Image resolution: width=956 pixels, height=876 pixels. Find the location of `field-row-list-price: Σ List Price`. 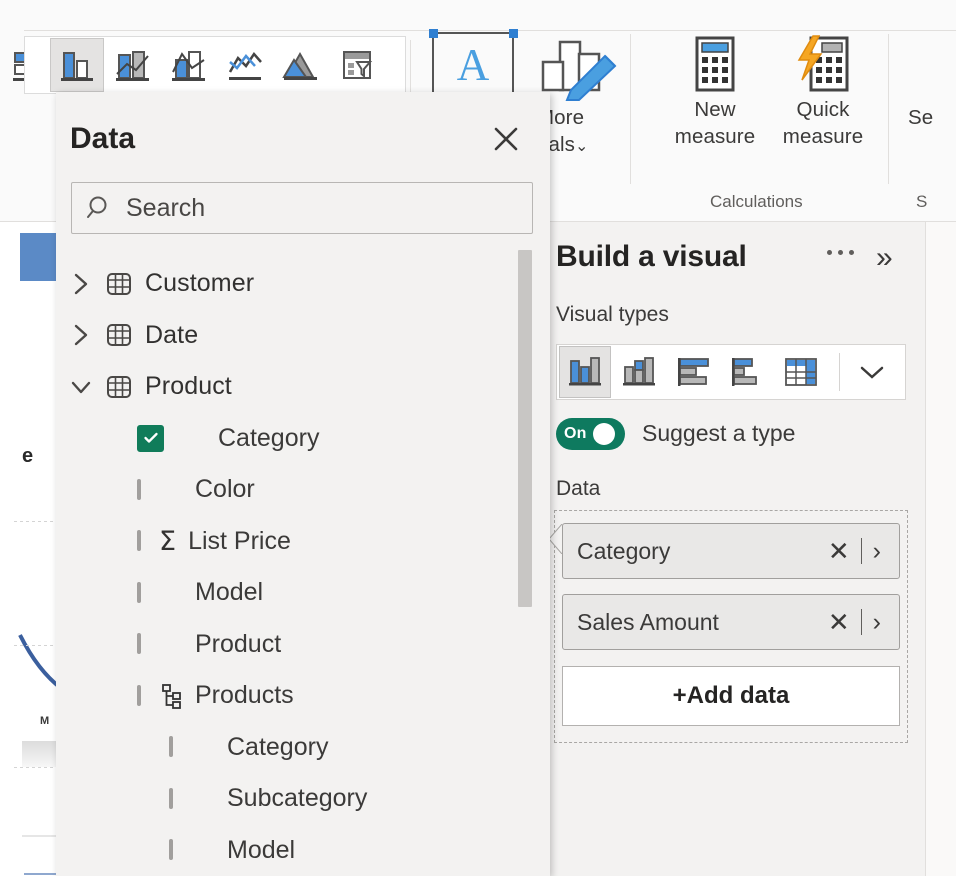

field-row-list-price: Σ List Price is located at coordinates (297, 542).